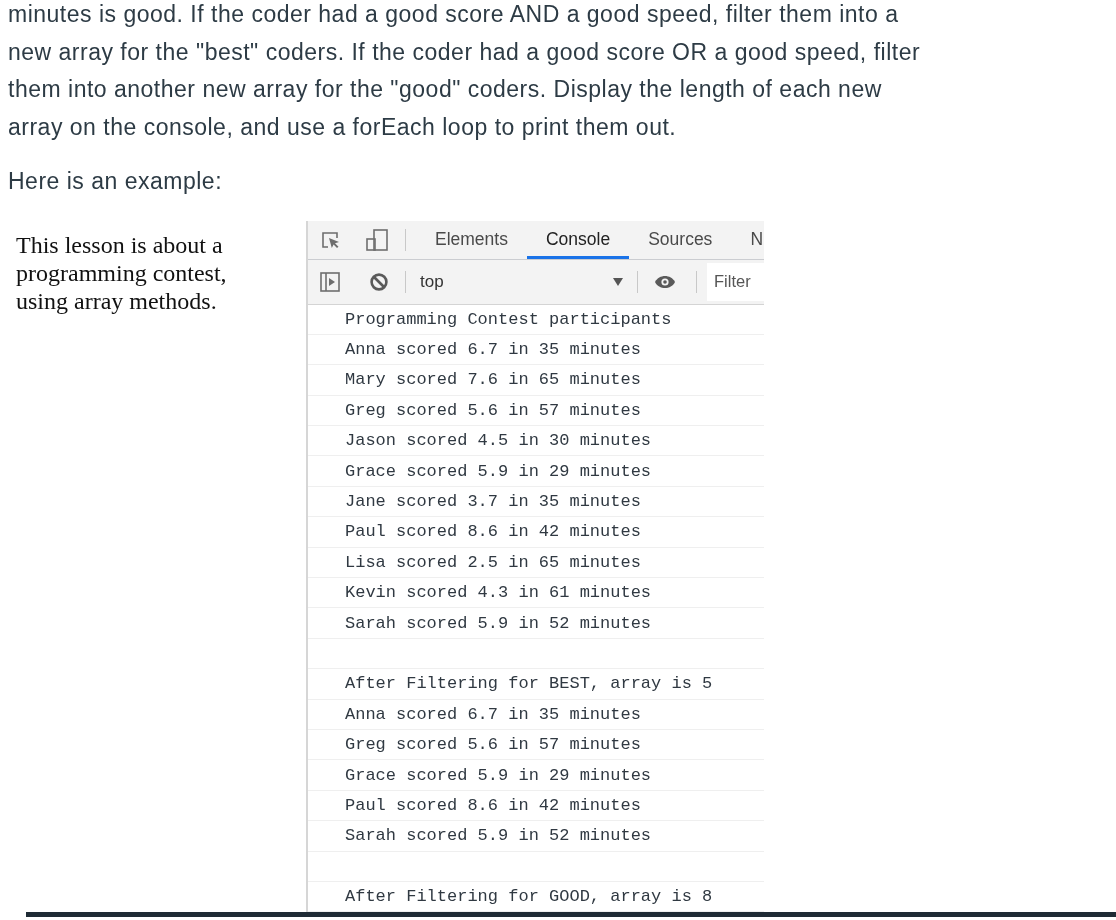  What do you see at coordinates (122, 272) in the screenshot?
I see `page-text: This lesson is about a programming contest, using array methods.` at bounding box center [122, 272].